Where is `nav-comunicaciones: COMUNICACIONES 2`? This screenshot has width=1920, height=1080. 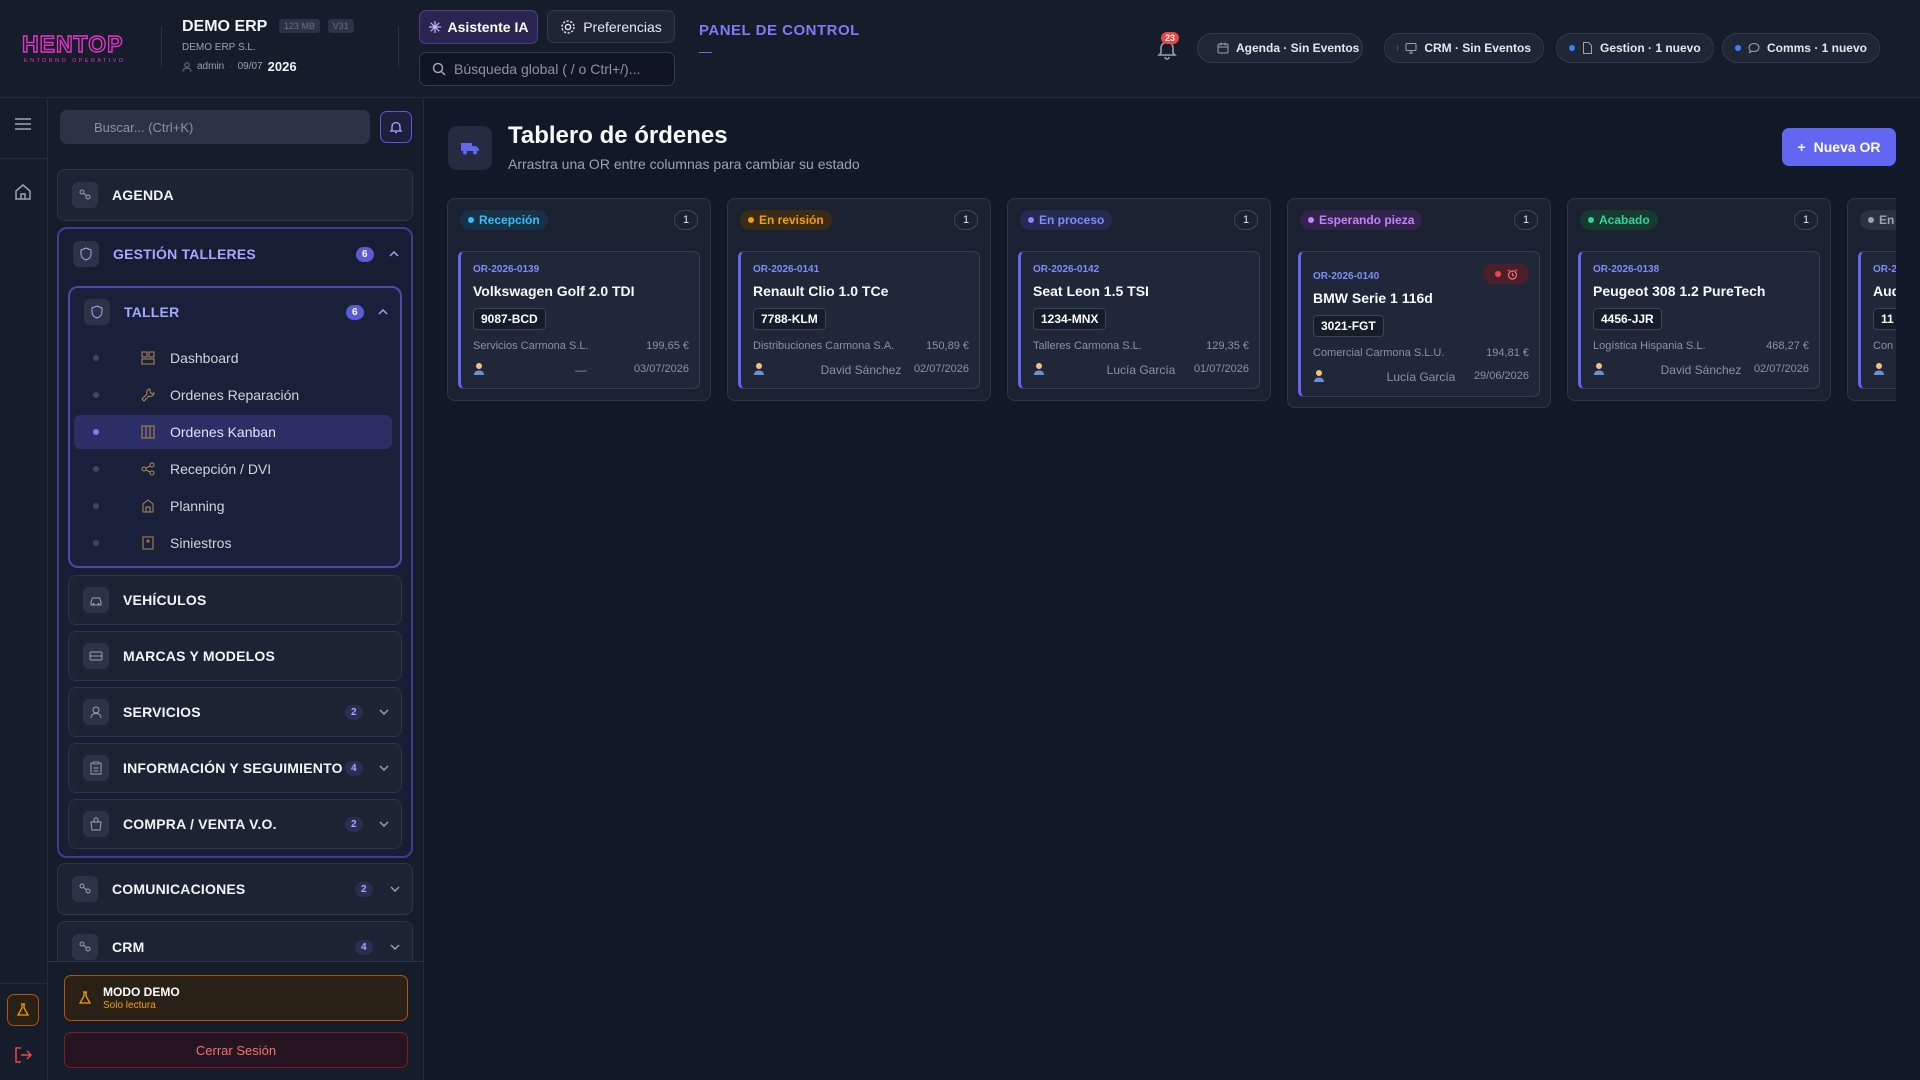
nav-comunicaciones: COMUNICACIONES 2 is located at coordinates (235, 889).